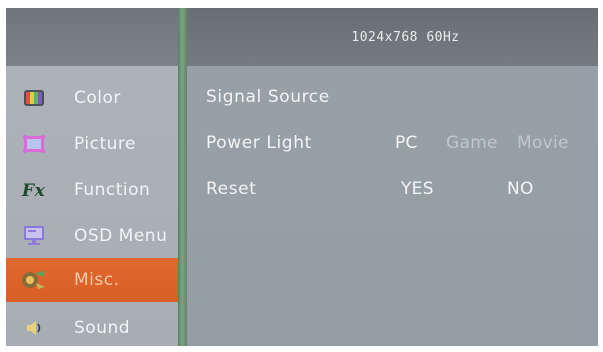 The image size is (603, 352). What do you see at coordinates (34, 236) in the screenshot?
I see `osd-monitor-icon` at bounding box center [34, 236].